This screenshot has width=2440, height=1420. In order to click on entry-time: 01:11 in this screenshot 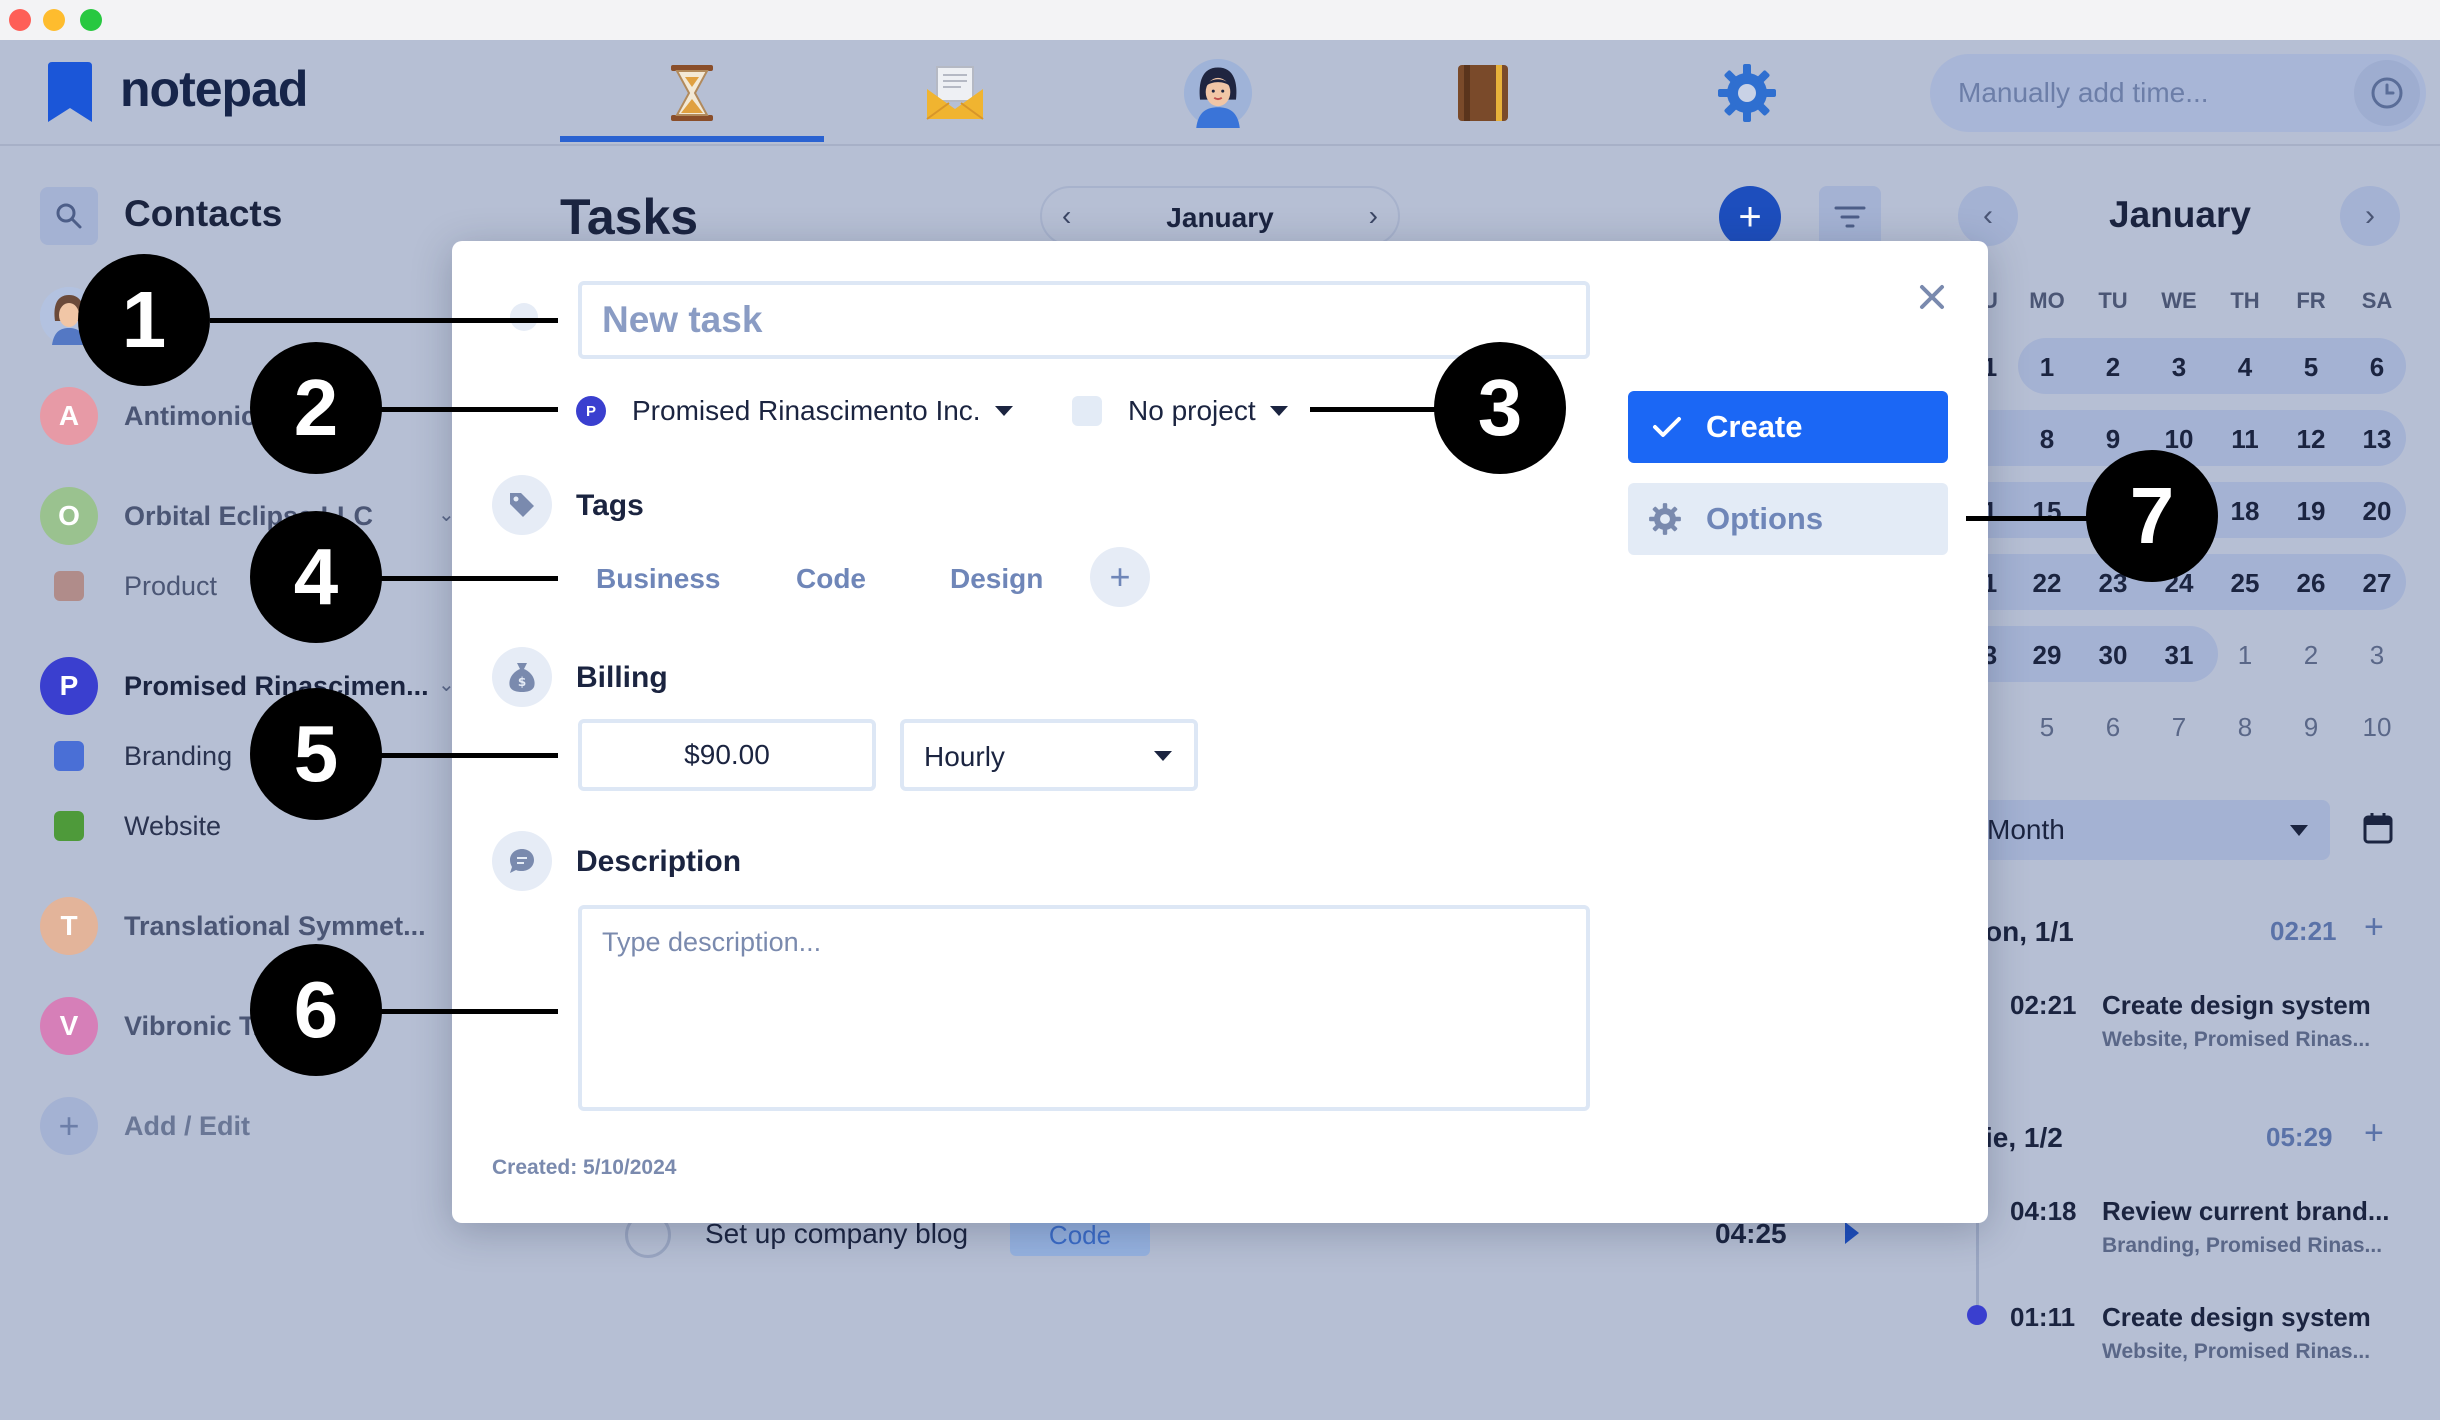, I will do `click(2043, 1317)`.